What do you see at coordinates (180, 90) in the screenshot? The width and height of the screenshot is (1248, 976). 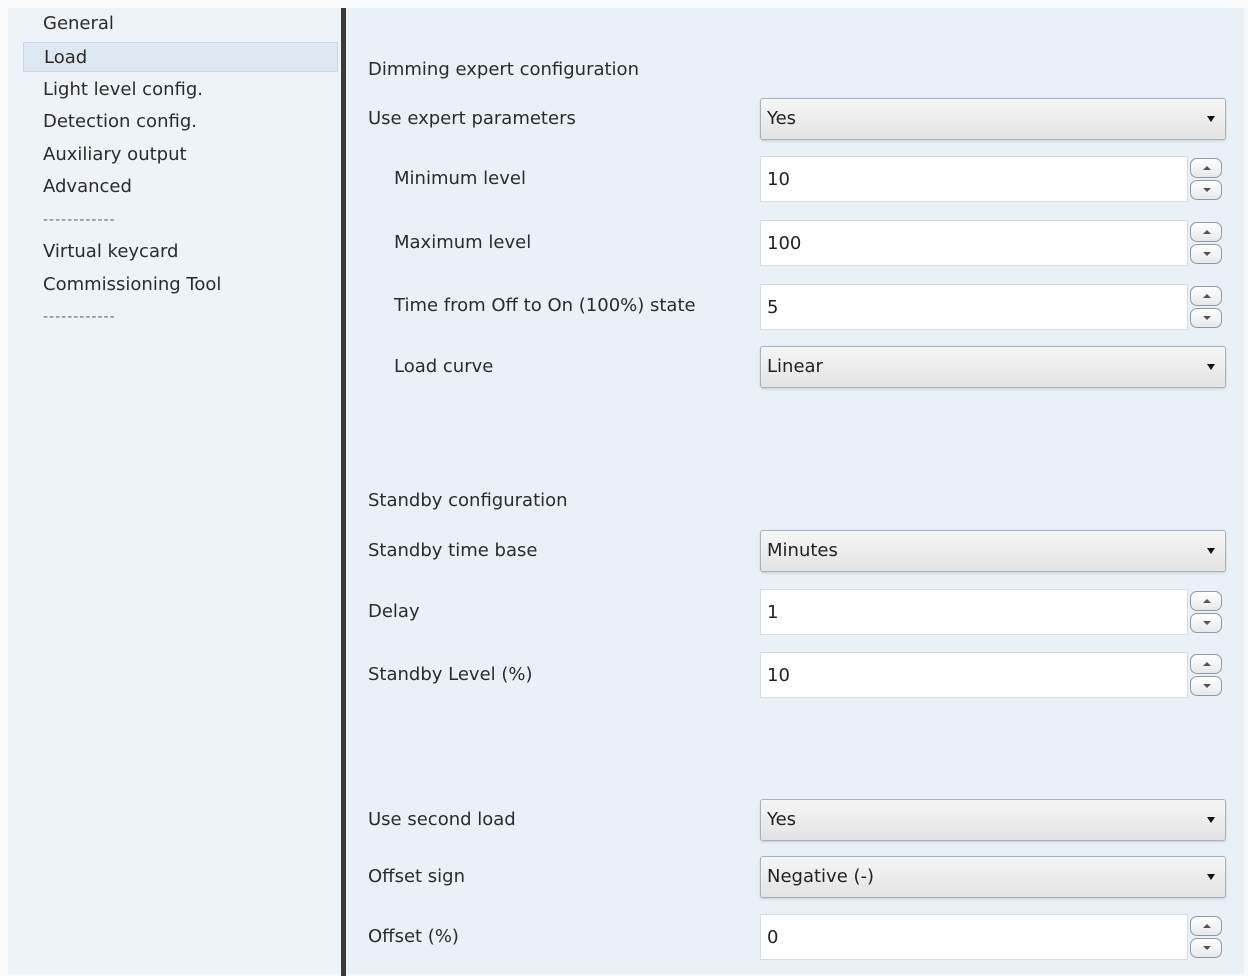 I see `sidebar-item-light-level-config: Light level config.` at bounding box center [180, 90].